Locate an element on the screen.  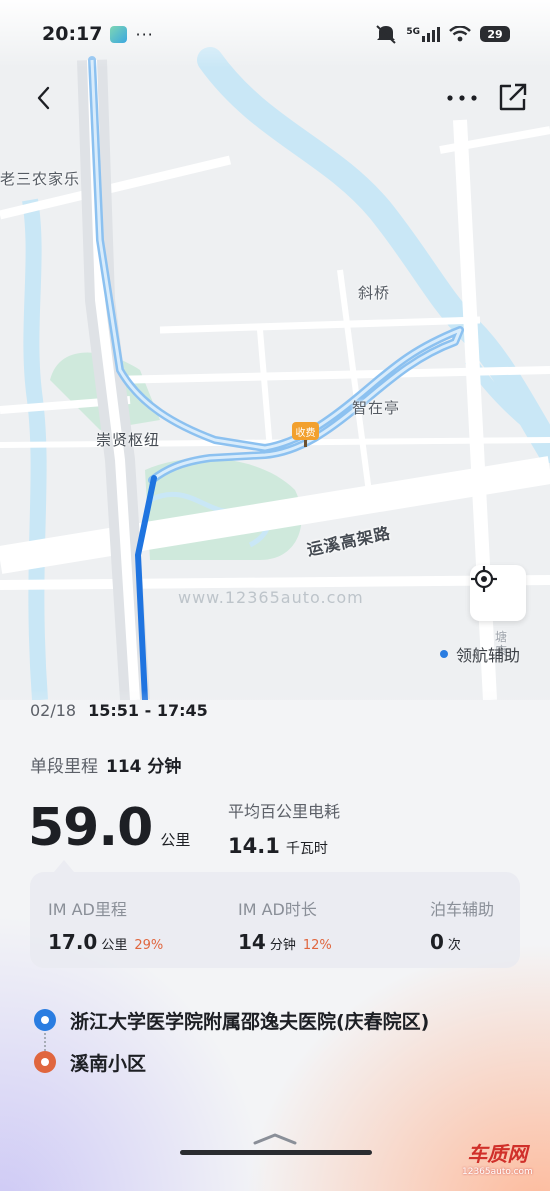
map-label-farmhouse: 老三农家乐 is located at coordinates (40, 179).